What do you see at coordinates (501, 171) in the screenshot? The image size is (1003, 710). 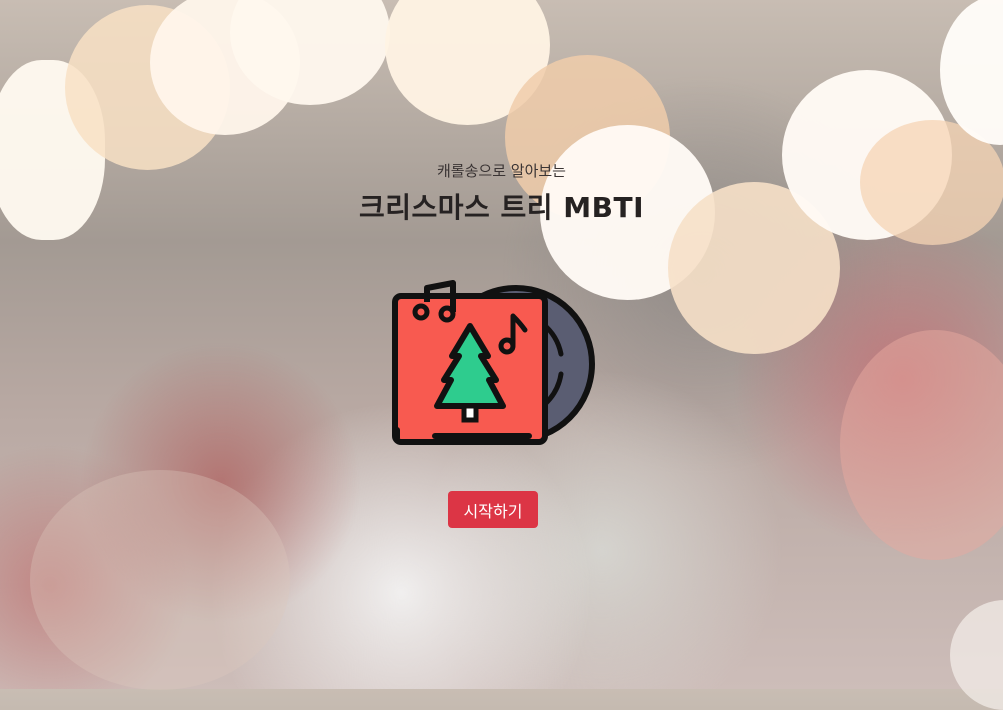 I see `page-subtitle: 캐롤송으로 알아보는` at bounding box center [501, 171].